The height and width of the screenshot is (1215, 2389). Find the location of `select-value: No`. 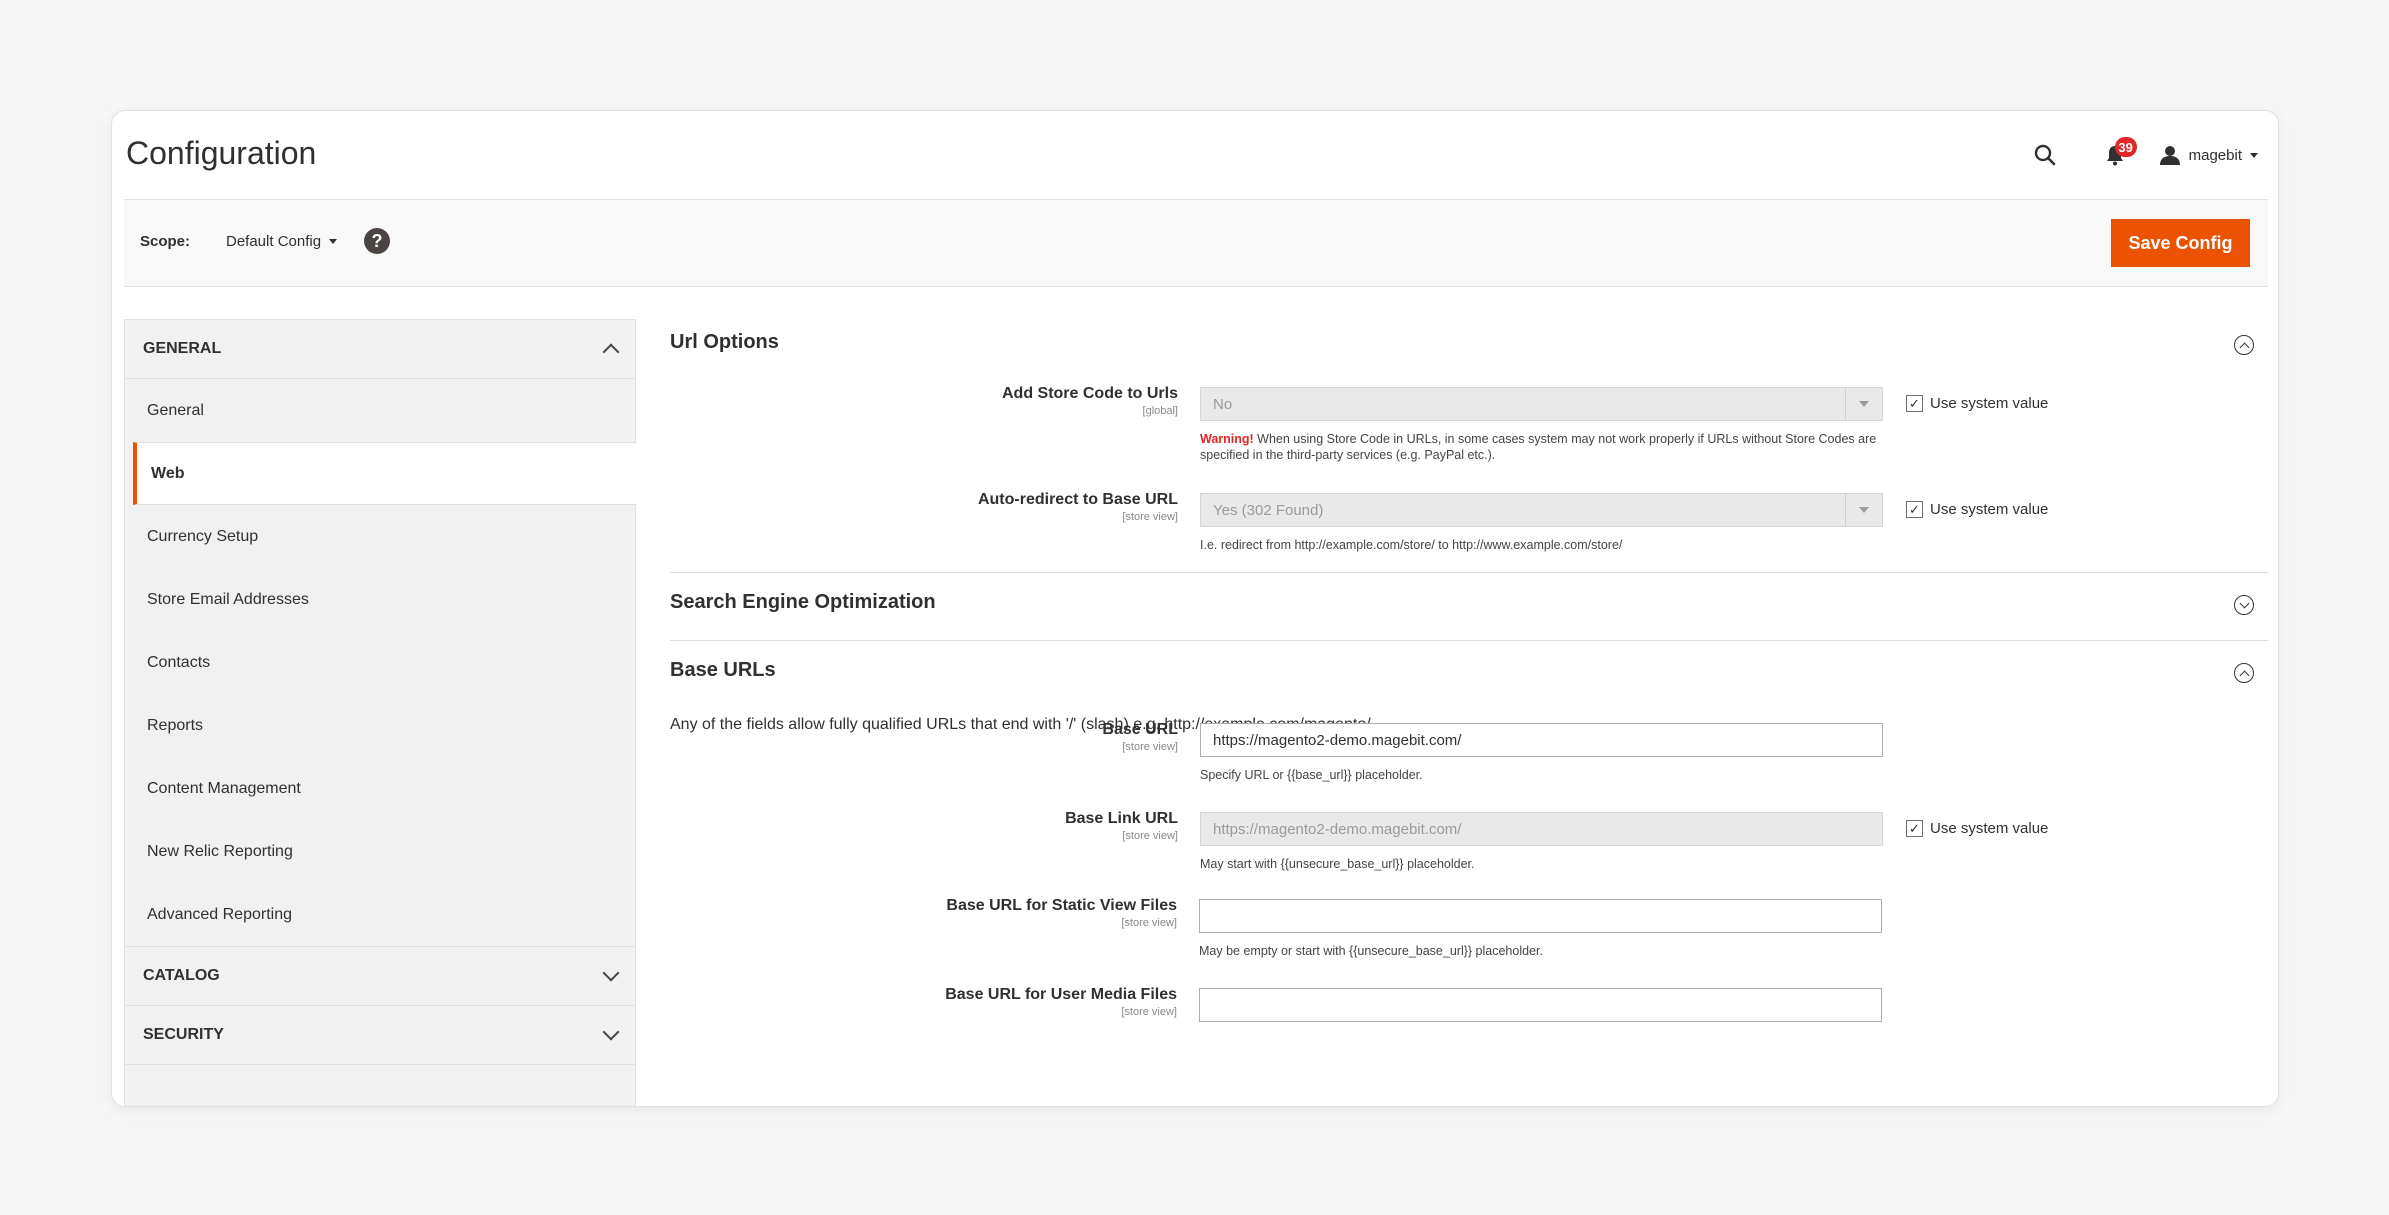

select-value: No is located at coordinates (1223, 404).